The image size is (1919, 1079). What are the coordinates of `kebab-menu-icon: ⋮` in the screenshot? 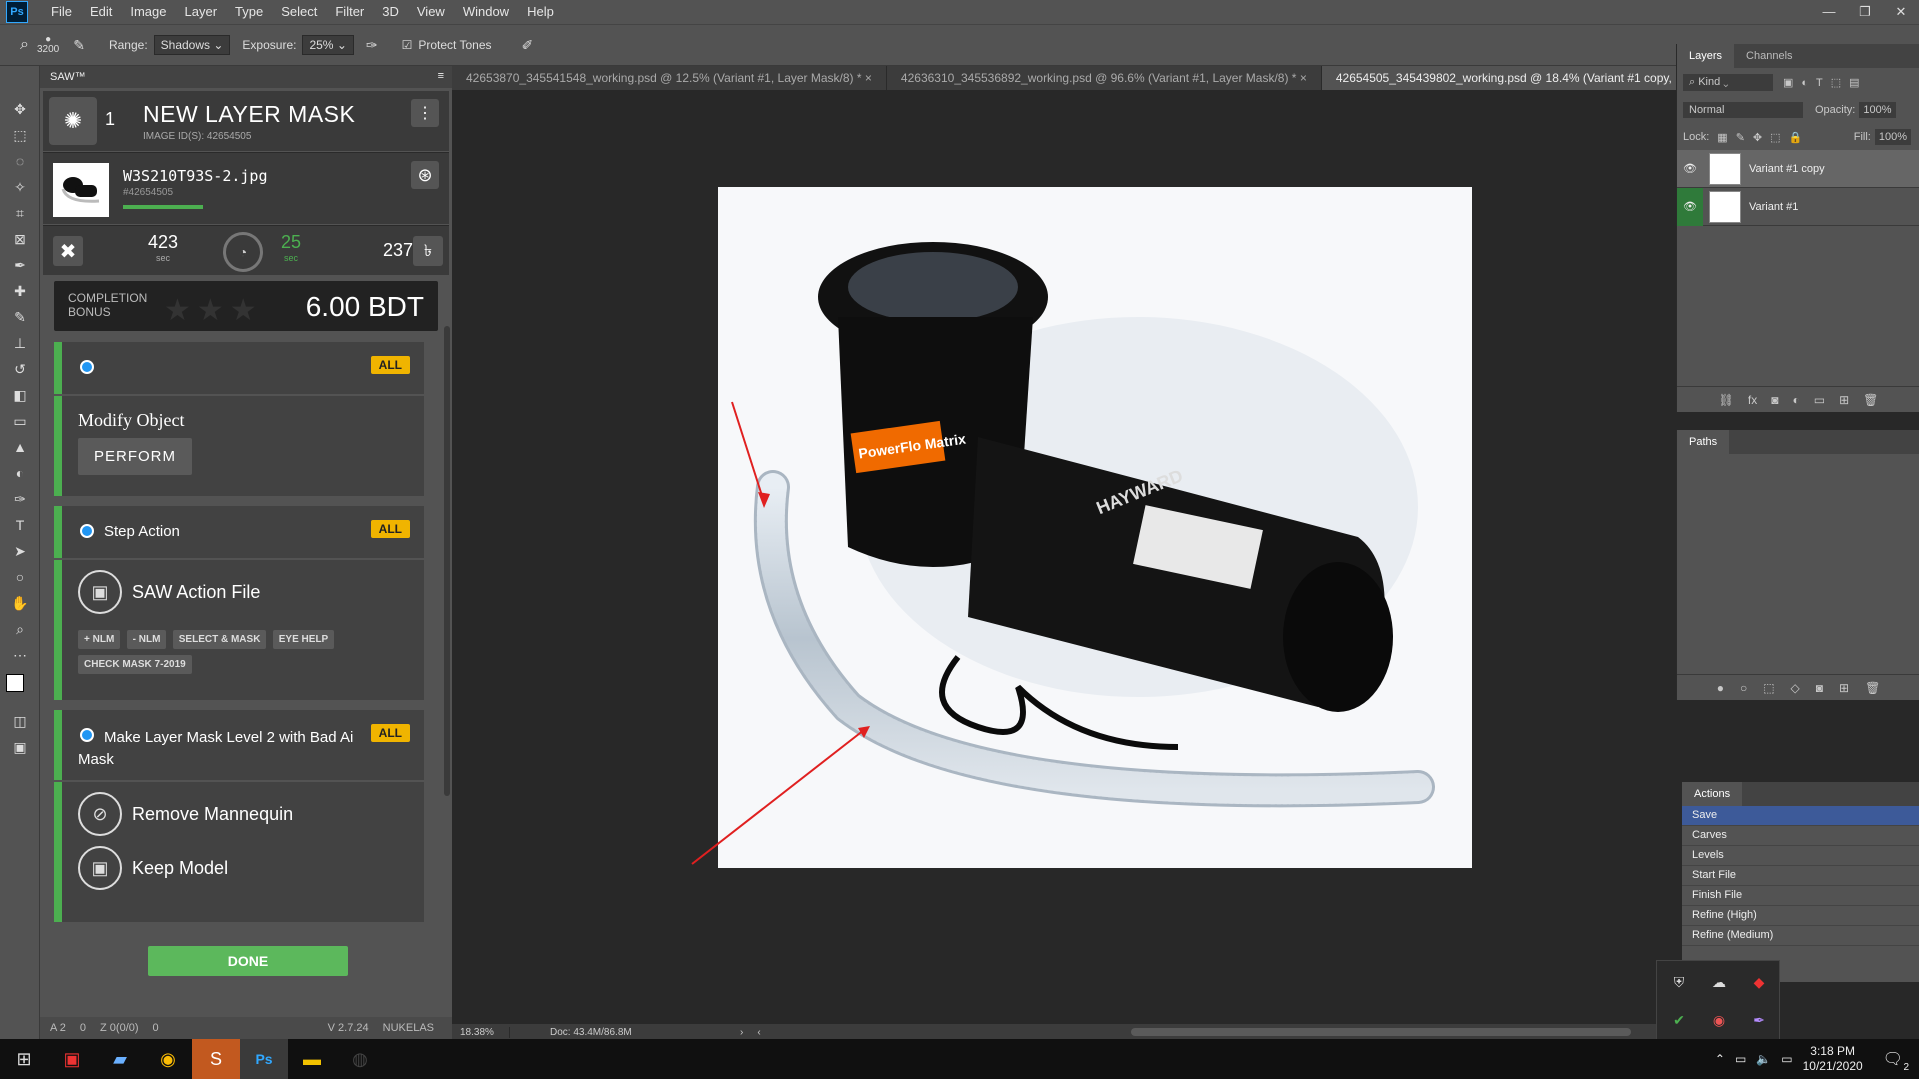 It's located at (425, 113).